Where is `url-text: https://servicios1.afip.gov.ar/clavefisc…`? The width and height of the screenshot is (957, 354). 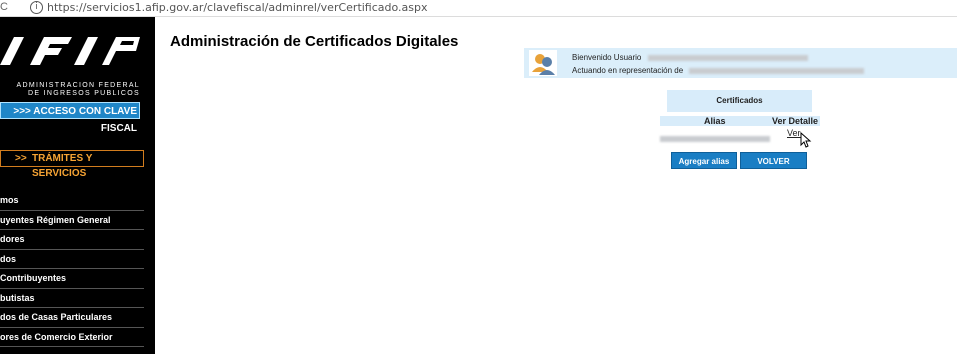
url-text: https://servicios1.afip.gov.ar/clavefisc… is located at coordinates (237, 7).